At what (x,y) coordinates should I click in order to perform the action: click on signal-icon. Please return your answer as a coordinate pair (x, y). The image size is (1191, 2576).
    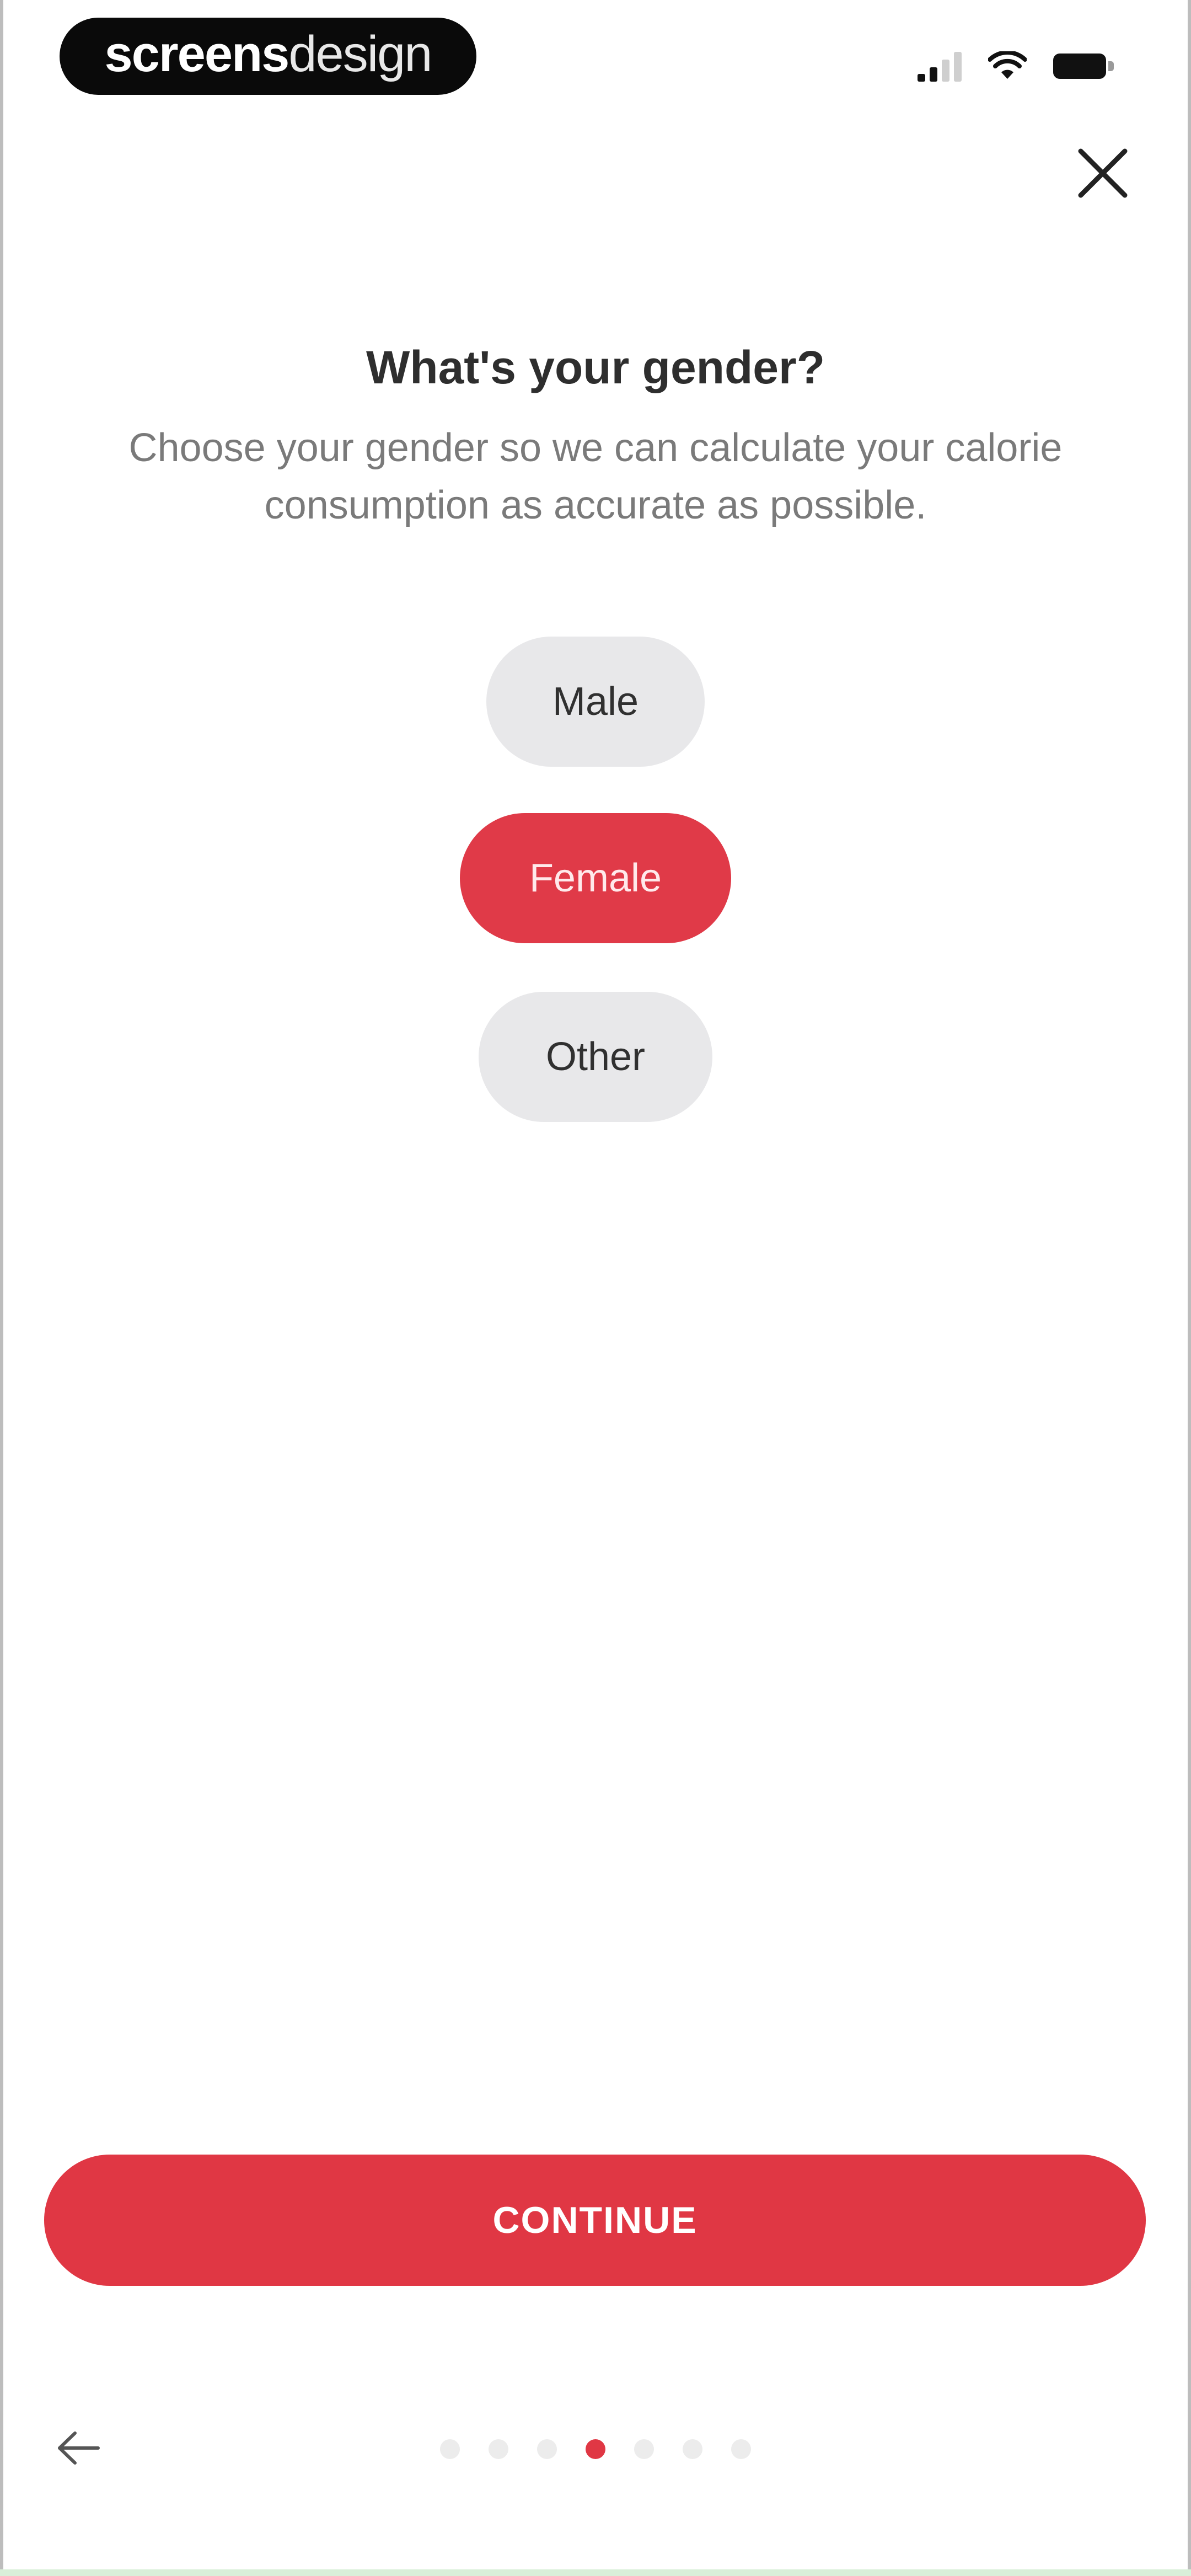
    Looking at the image, I should click on (940, 66).